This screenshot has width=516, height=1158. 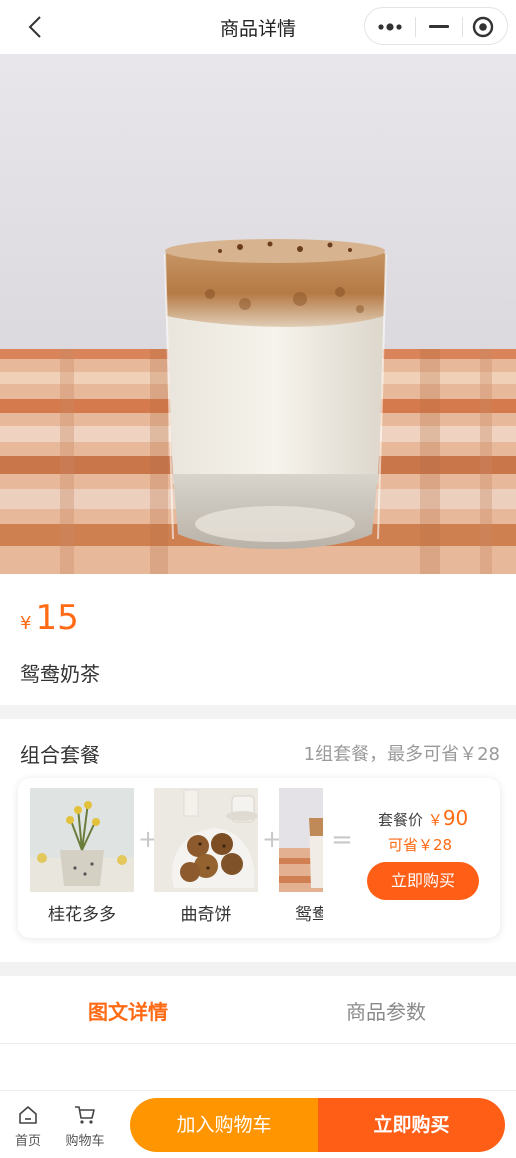 I want to click on nav-bar: 商品详情, so click(x=258, y=27).